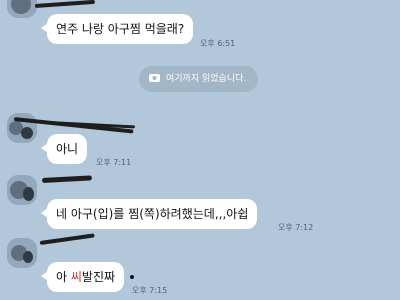 The image size is (400, 300). I want to click on read-marker: 여기까지 읽었습니다., so click(199, 79).